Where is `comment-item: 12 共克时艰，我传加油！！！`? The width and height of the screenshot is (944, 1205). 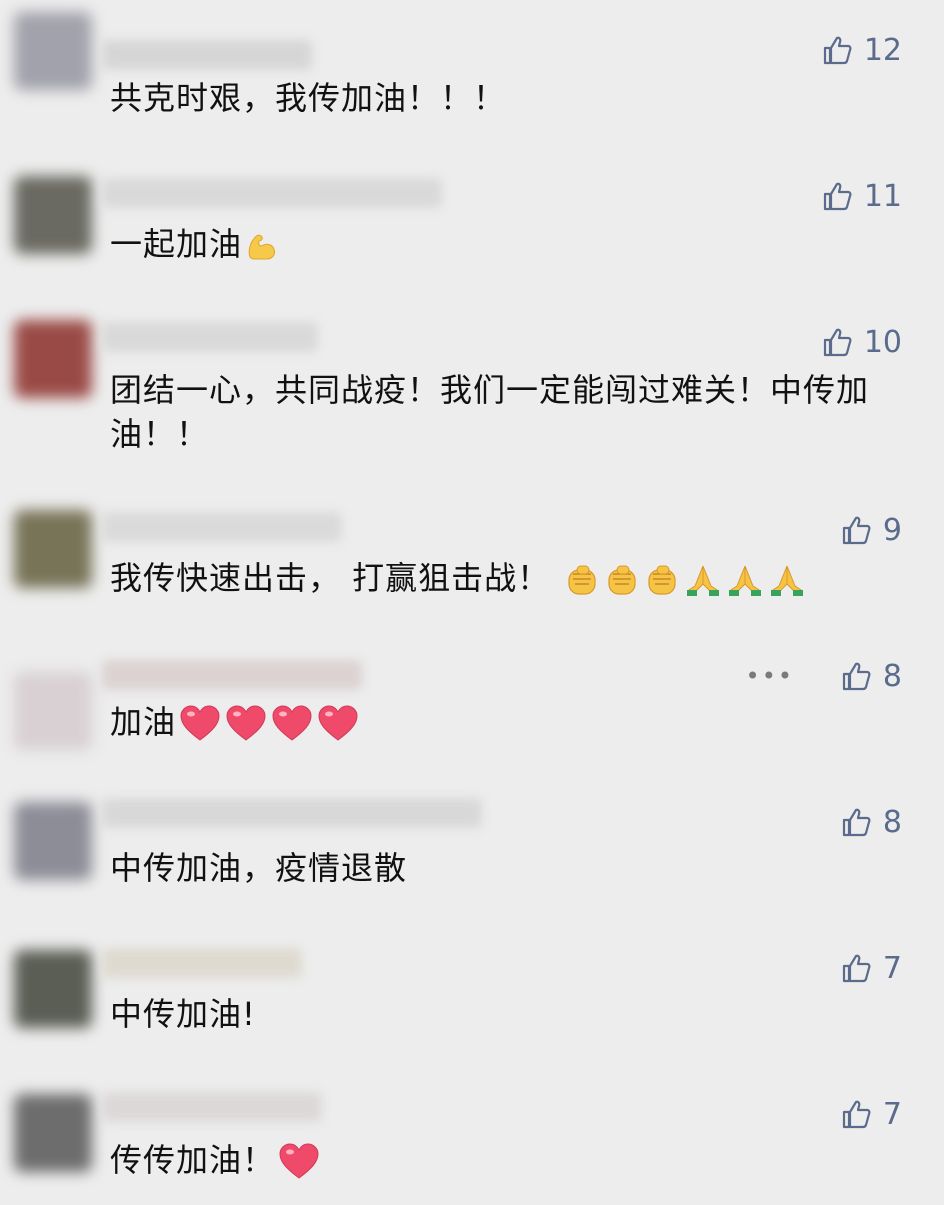 comment-item: 12 共克时艰，我传加油！！！ is located at coordinates (472, 72).